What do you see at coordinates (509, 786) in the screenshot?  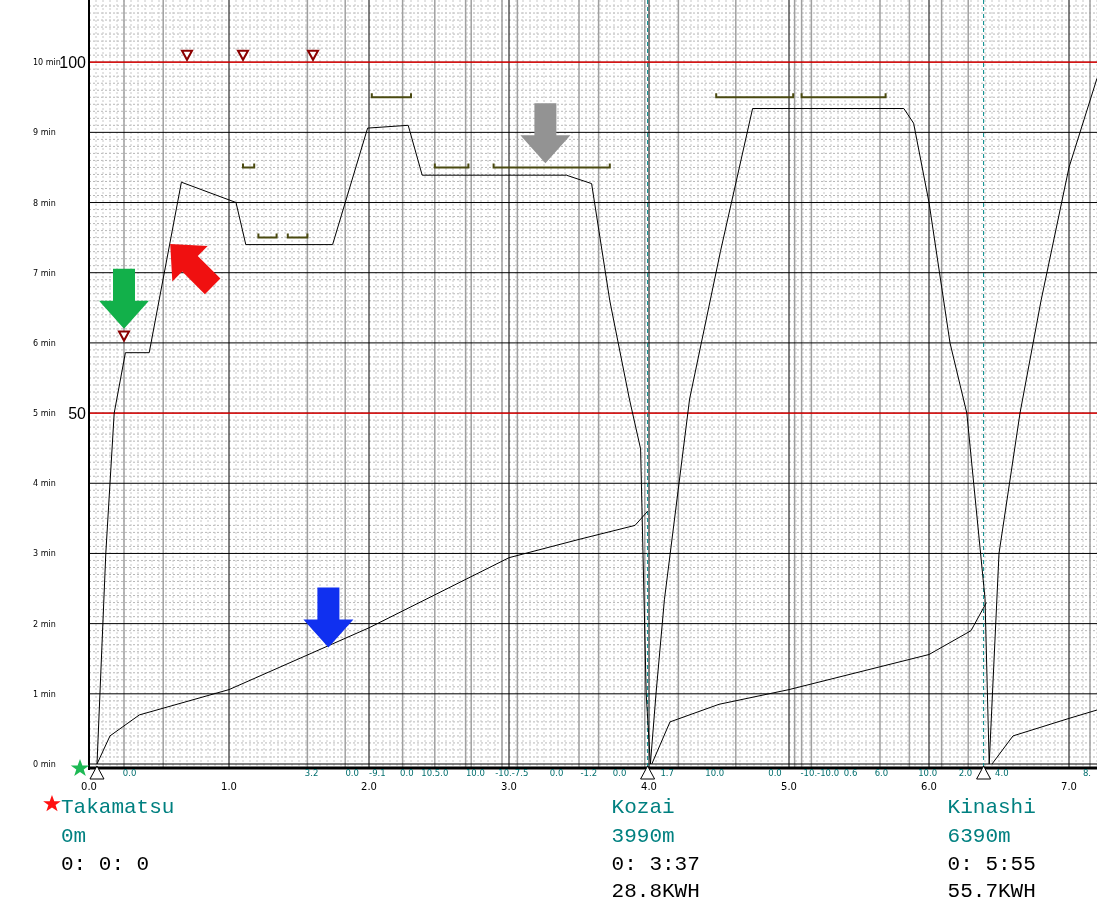 I see `tick-label: 3.0` at bounding box center [509, 786].